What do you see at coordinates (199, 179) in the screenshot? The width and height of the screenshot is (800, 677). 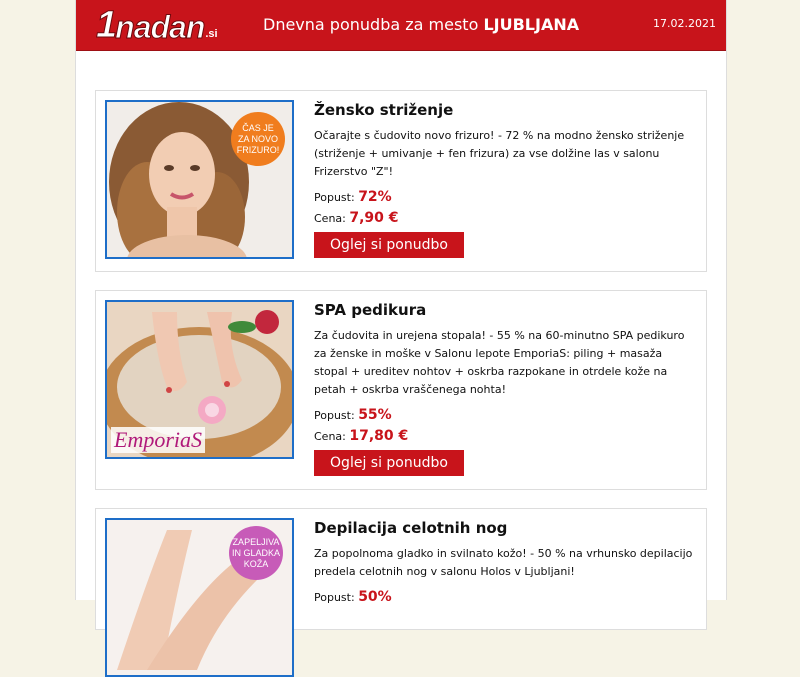 I see `offer-image: ČAS JE ZA NOVO FRIZURO!` at bounding box center [199, 179].